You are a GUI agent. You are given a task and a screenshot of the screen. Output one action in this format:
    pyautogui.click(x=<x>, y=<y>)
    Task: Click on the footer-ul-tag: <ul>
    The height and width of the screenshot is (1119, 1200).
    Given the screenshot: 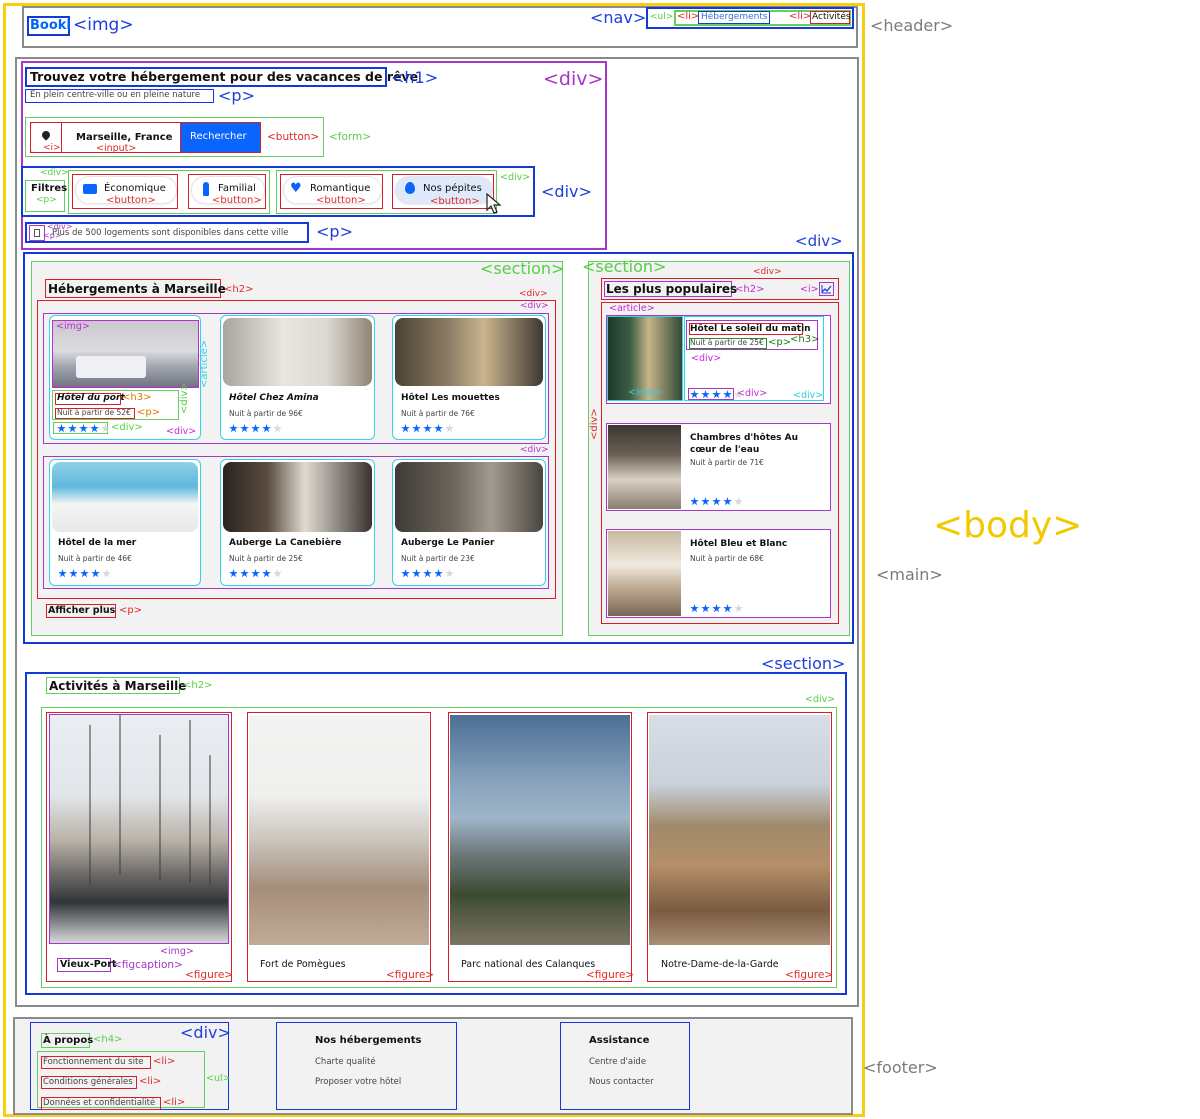 What is the action you would take?
    pyautogui.click(x=218, y=1078)
    